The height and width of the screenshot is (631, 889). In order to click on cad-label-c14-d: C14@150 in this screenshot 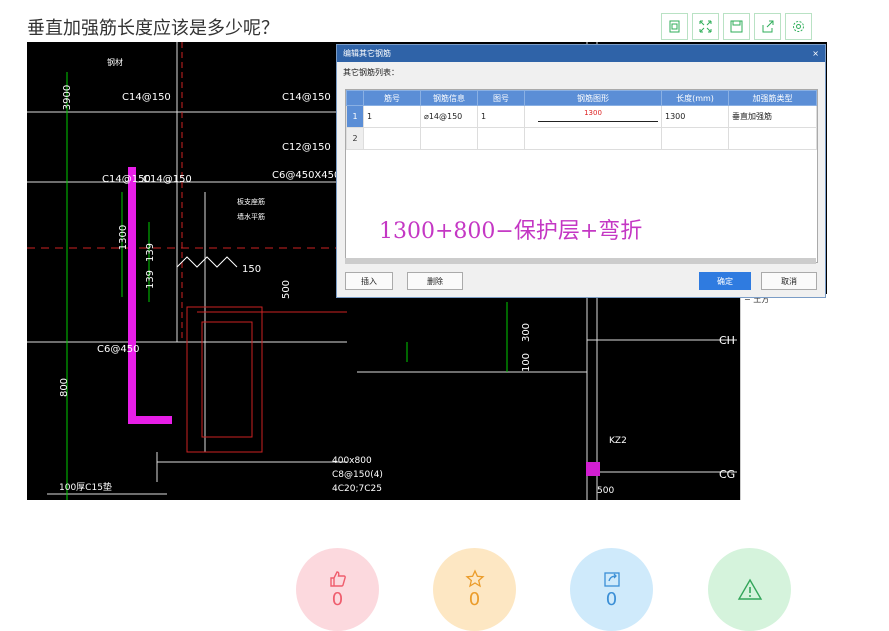, I will do `click(167, 179)`.